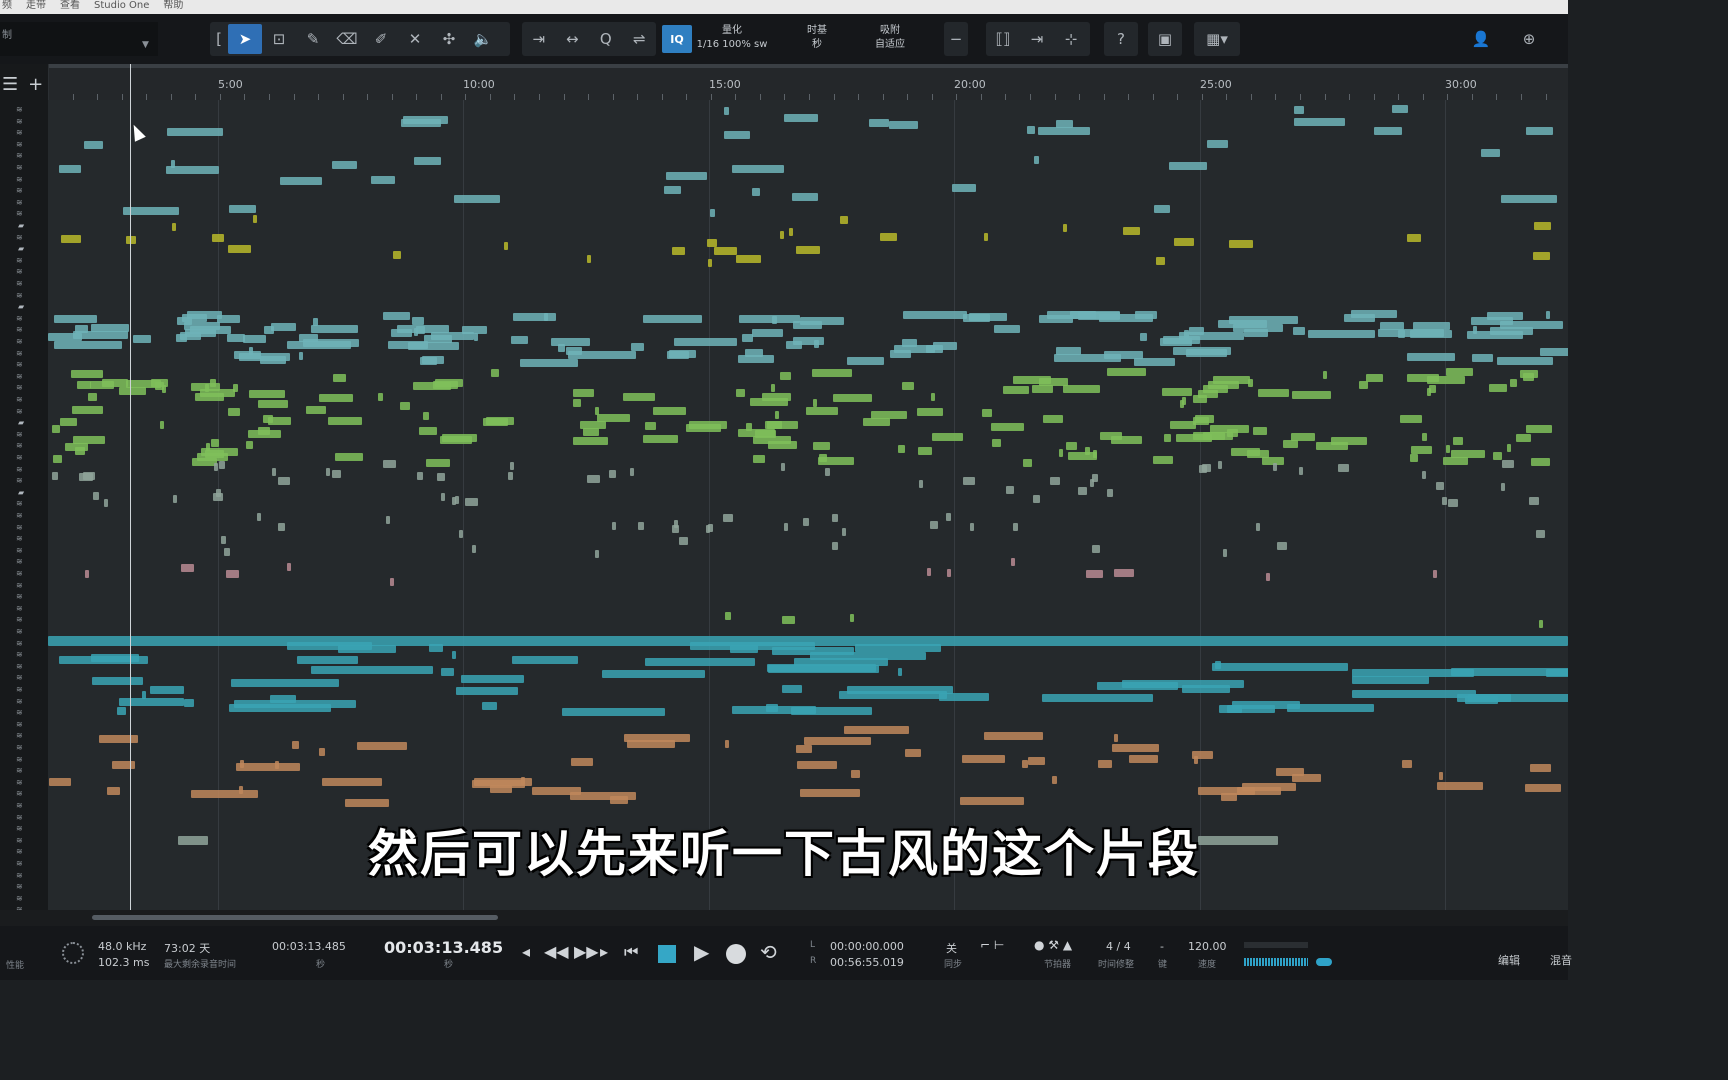 This screenshot has height=1080, width=1728. What do you see at coordinates (121, 7) in the screenshot?
I see `menu-item-studio-one: Studio One` at bounding box center [121, 7].